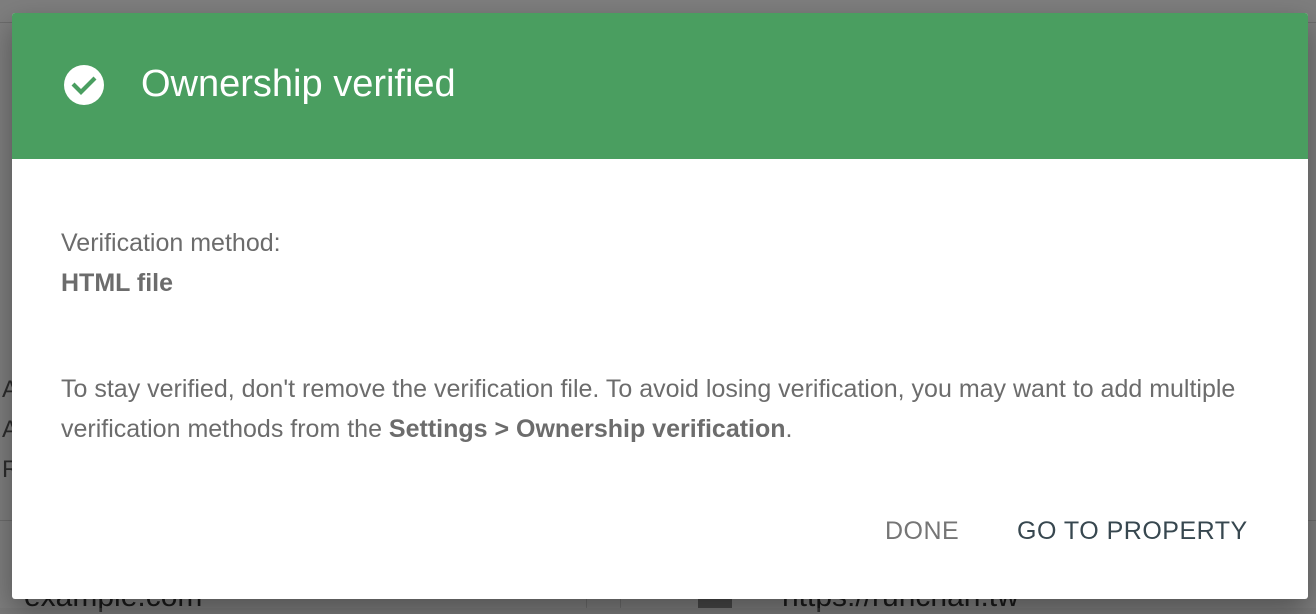 Image resolution: width=1316 pixels, height=614 pixels. What do you see at coordinates (1132, 531) in the screenshot?
I see `go-to-property-button: GO TO PROPERTY` at bounding box center [1132, 531].